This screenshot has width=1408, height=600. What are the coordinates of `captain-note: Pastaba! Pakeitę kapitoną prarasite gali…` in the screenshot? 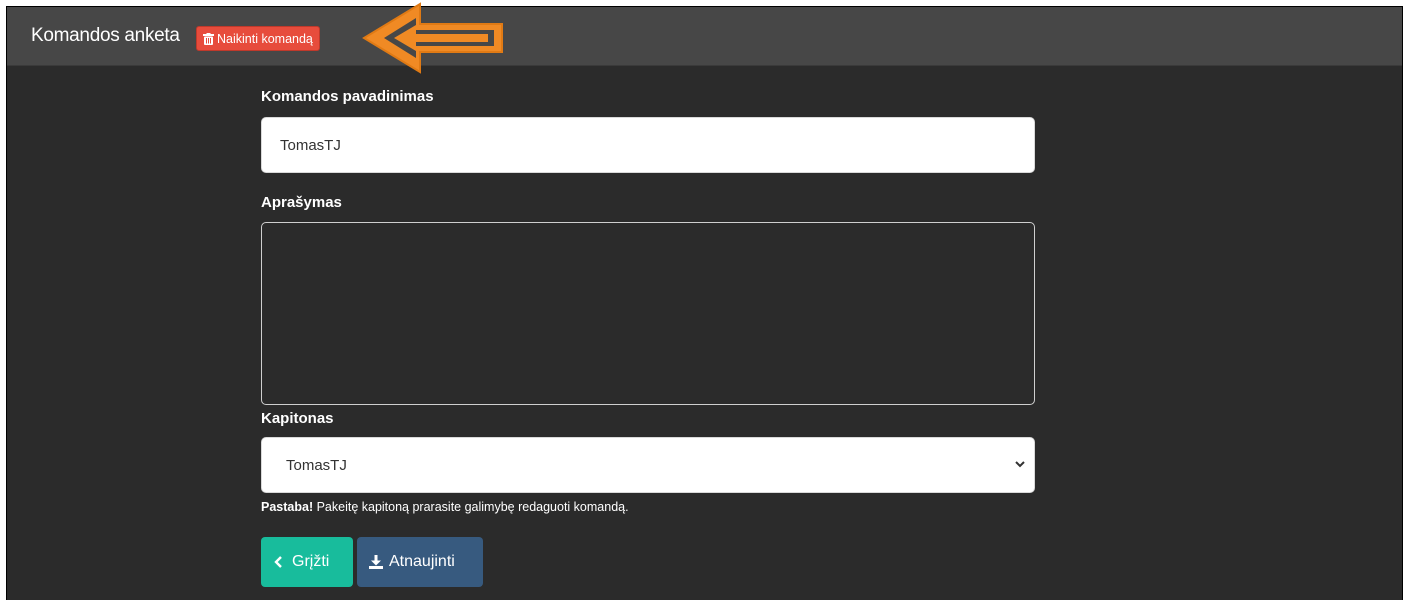 It's located at (445, 507).